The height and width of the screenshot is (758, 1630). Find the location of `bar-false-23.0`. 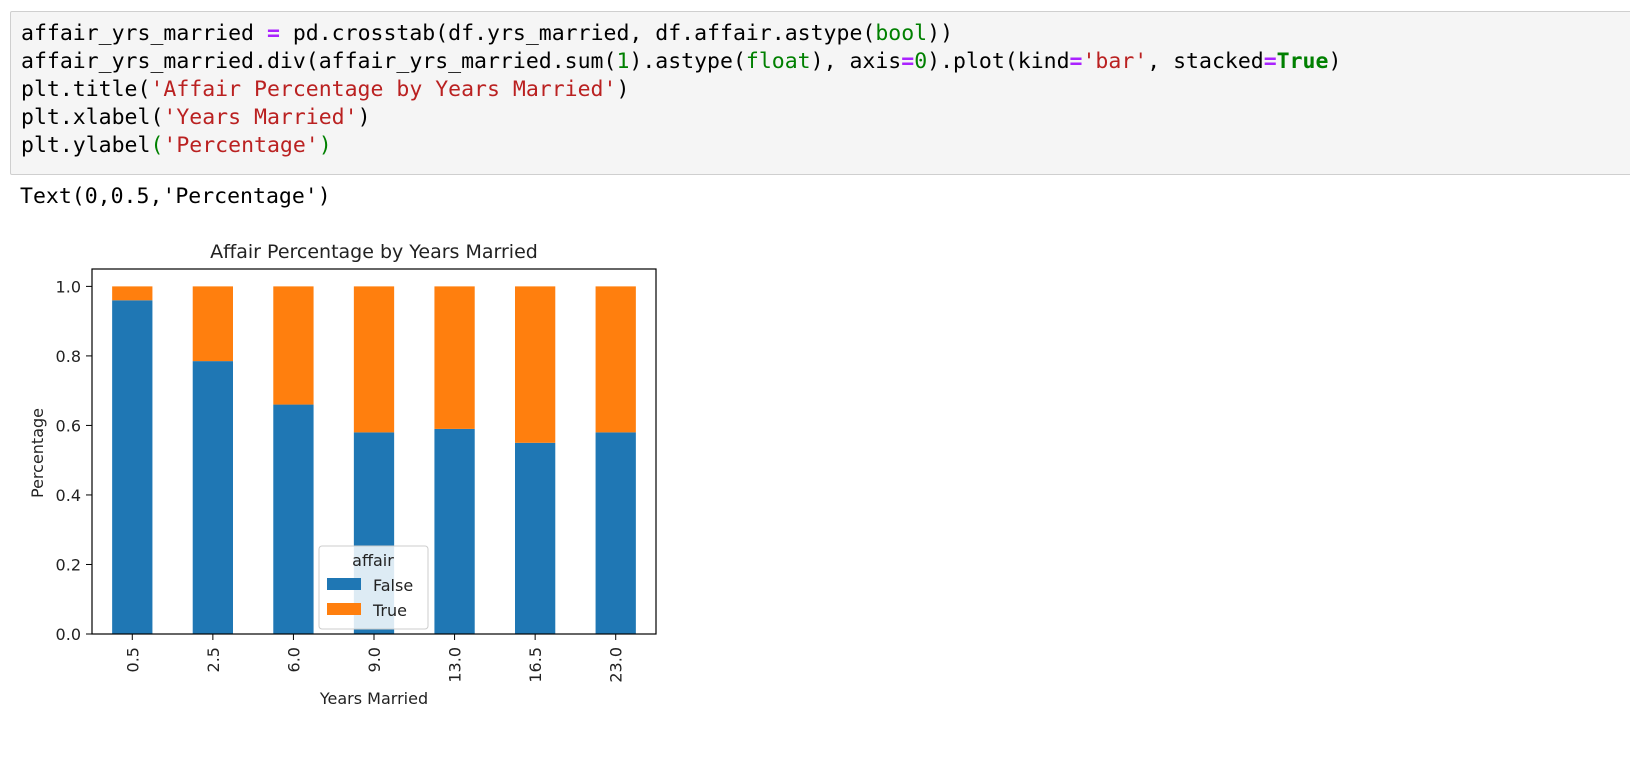

bar-false-23.0 is located at coordinates (615, 533).